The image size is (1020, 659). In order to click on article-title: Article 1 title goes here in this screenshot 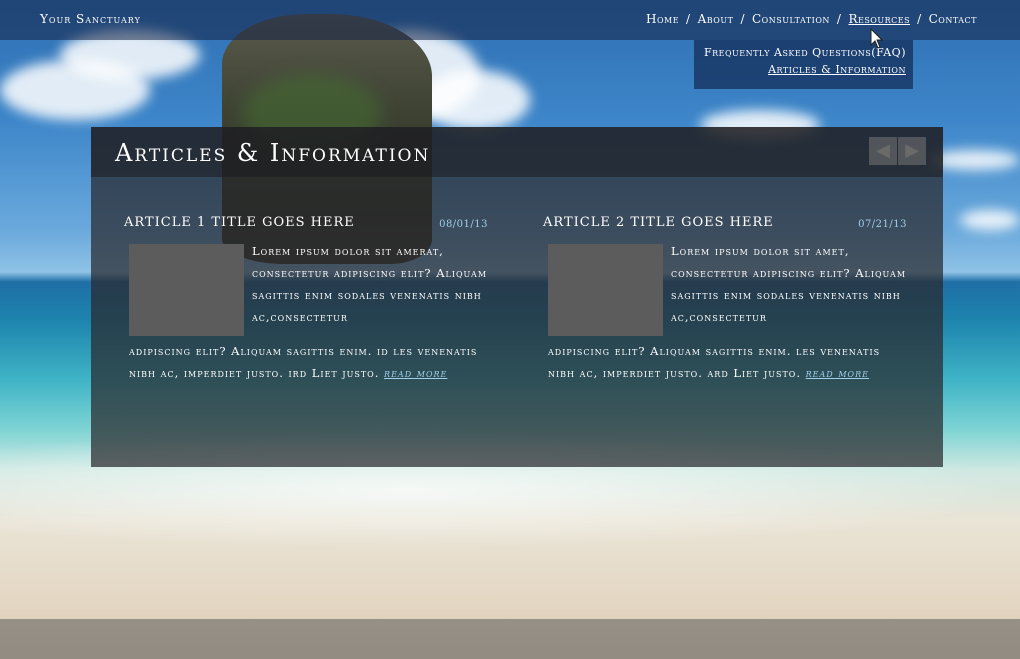, I will do `click(239, 222)`.